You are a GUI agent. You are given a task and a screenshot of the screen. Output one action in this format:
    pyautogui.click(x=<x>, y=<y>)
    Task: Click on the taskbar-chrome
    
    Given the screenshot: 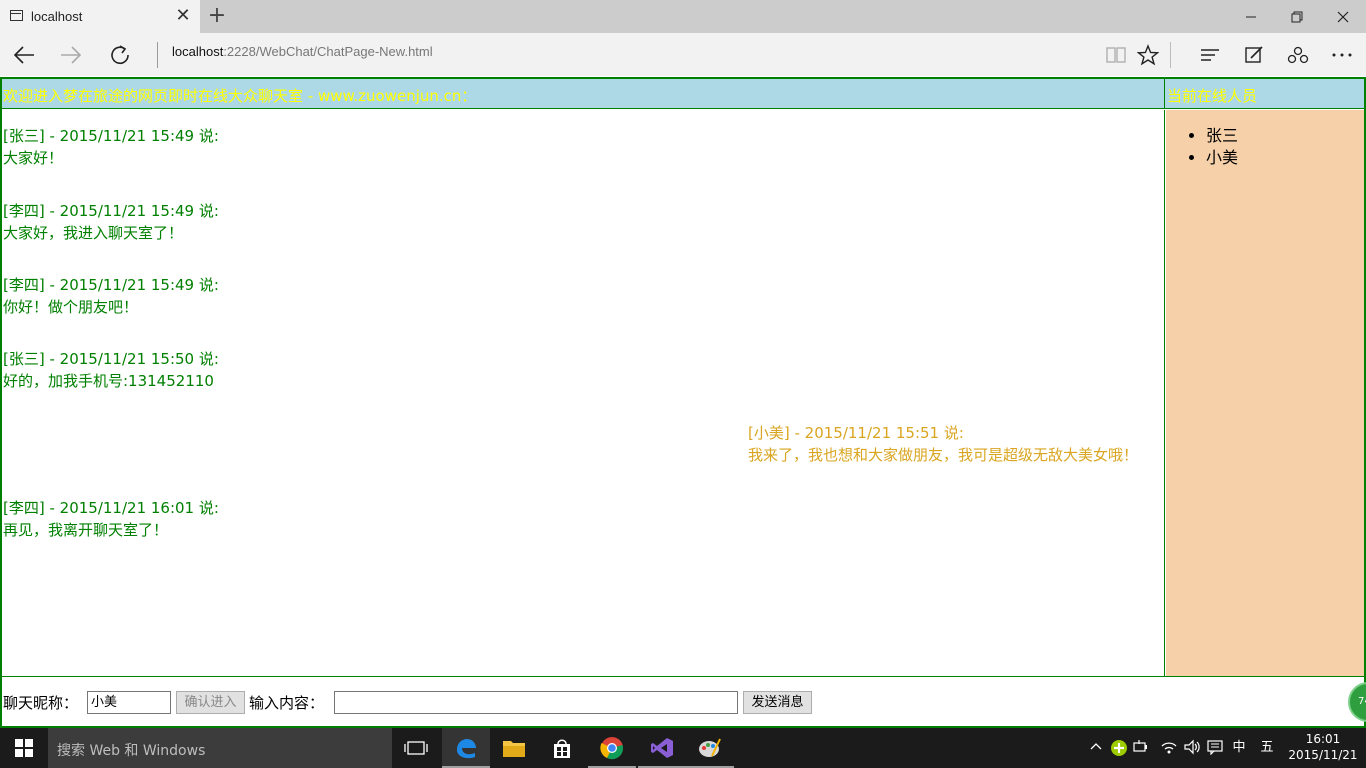 What is the action you would take?
    pyautogui.click(x=612, y=748)
    